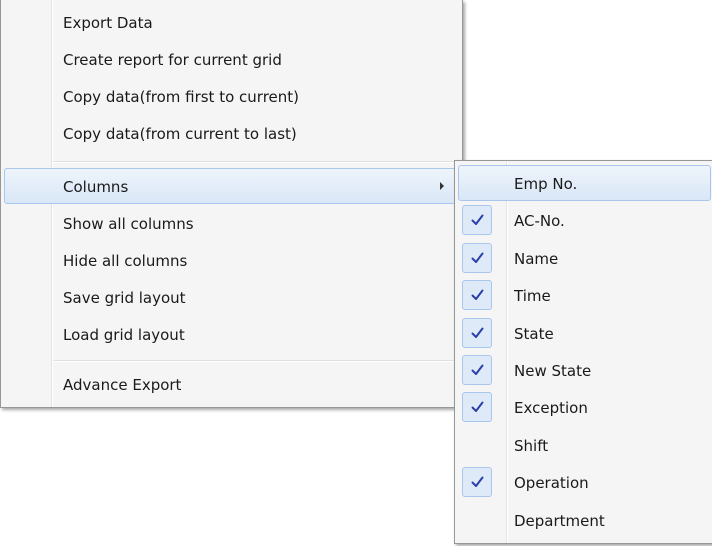 Image resolution: width=712 pixels, height=546 pixels. Describe the element at coordinates (551, 483) in the screenshot. I see `column-toggle-label: Operation` at that location.